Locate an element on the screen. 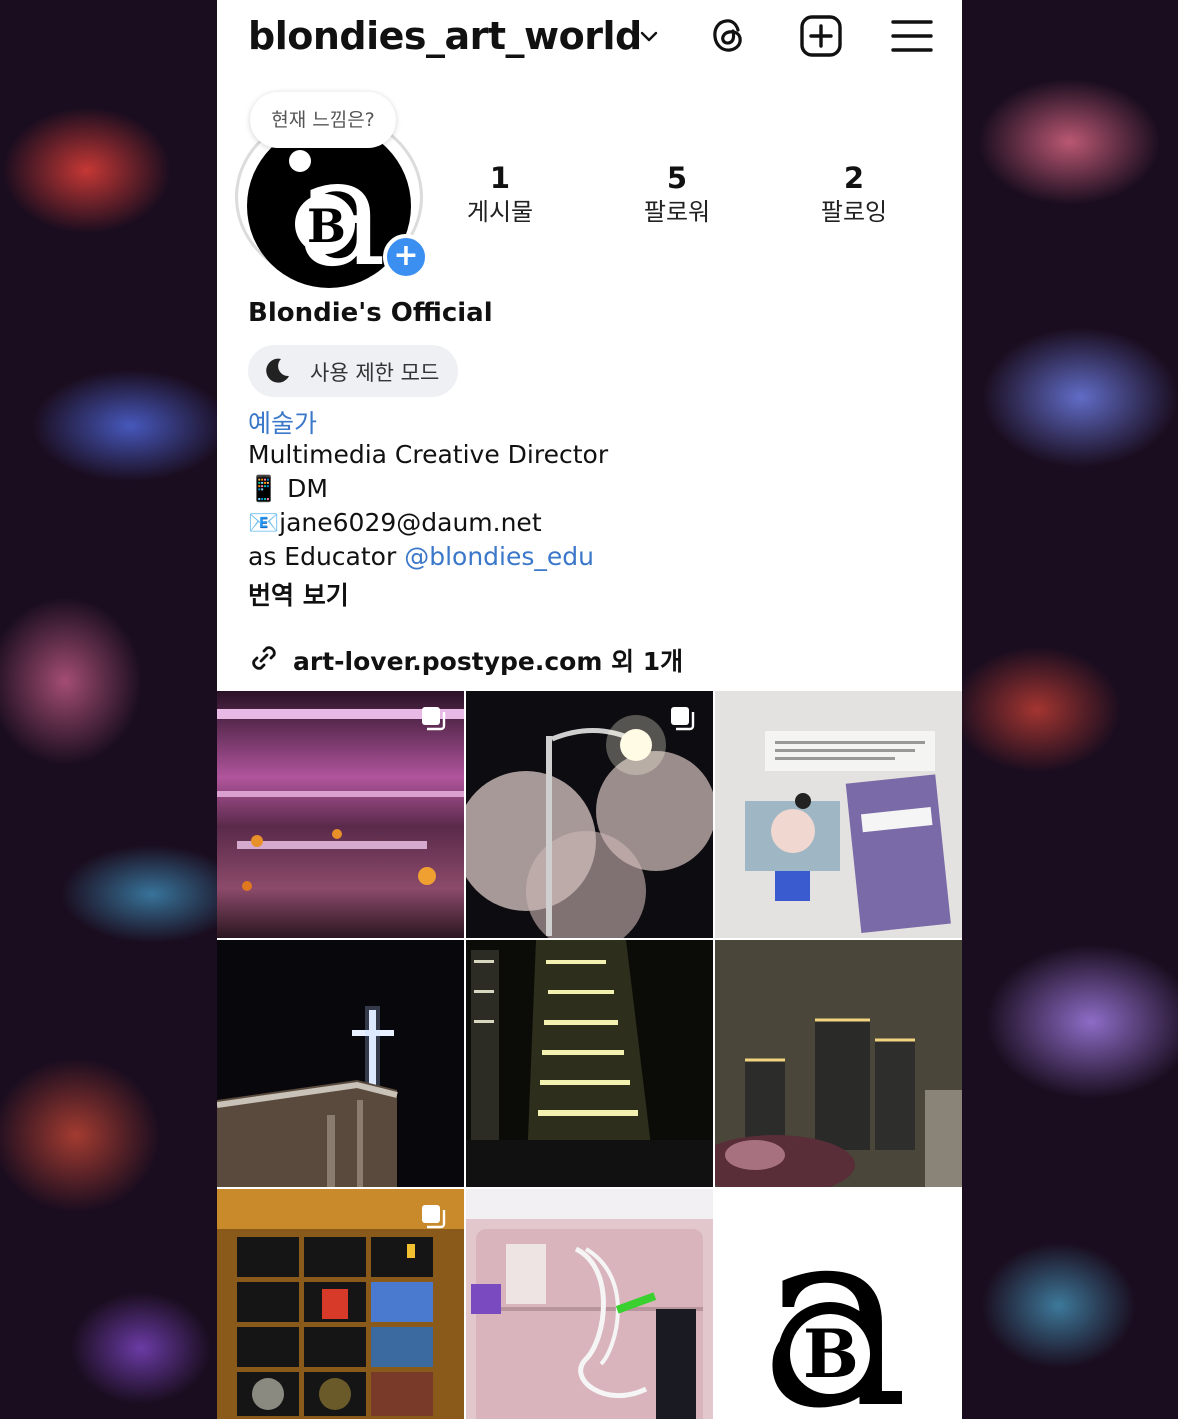  bio-line: as Educator @blondies_edu is located at coordinates (421, 556).